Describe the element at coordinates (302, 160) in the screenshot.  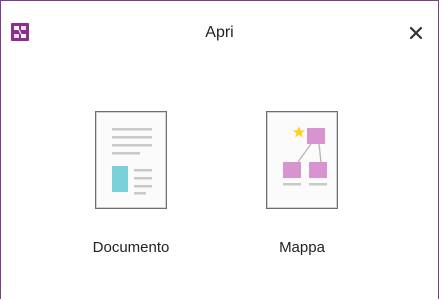
I see `map-thumbnail-icon` at that location.